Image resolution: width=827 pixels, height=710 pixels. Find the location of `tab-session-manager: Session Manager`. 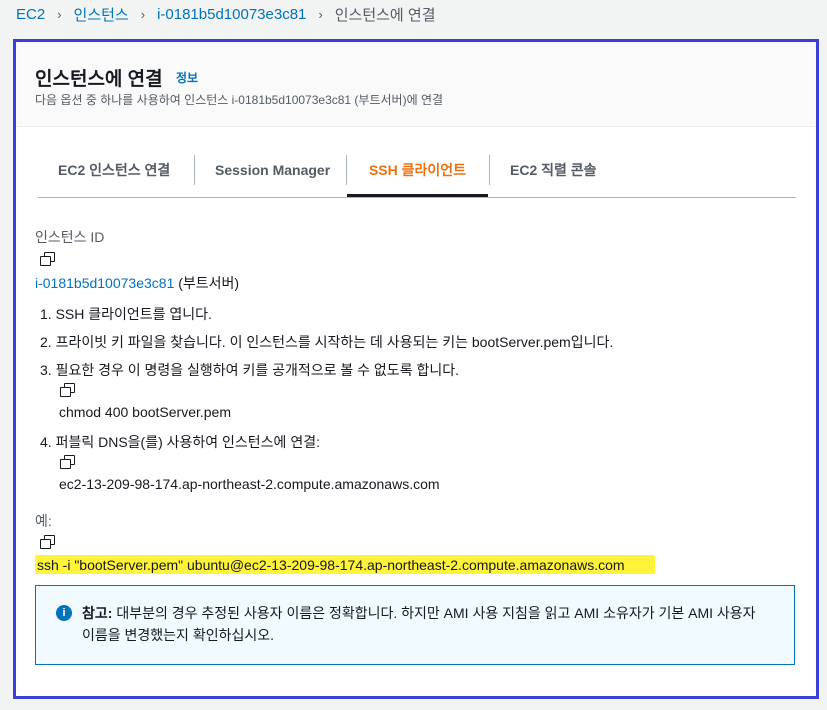

tab-session-manager: Session Manager is located at coordinates (272, 175).